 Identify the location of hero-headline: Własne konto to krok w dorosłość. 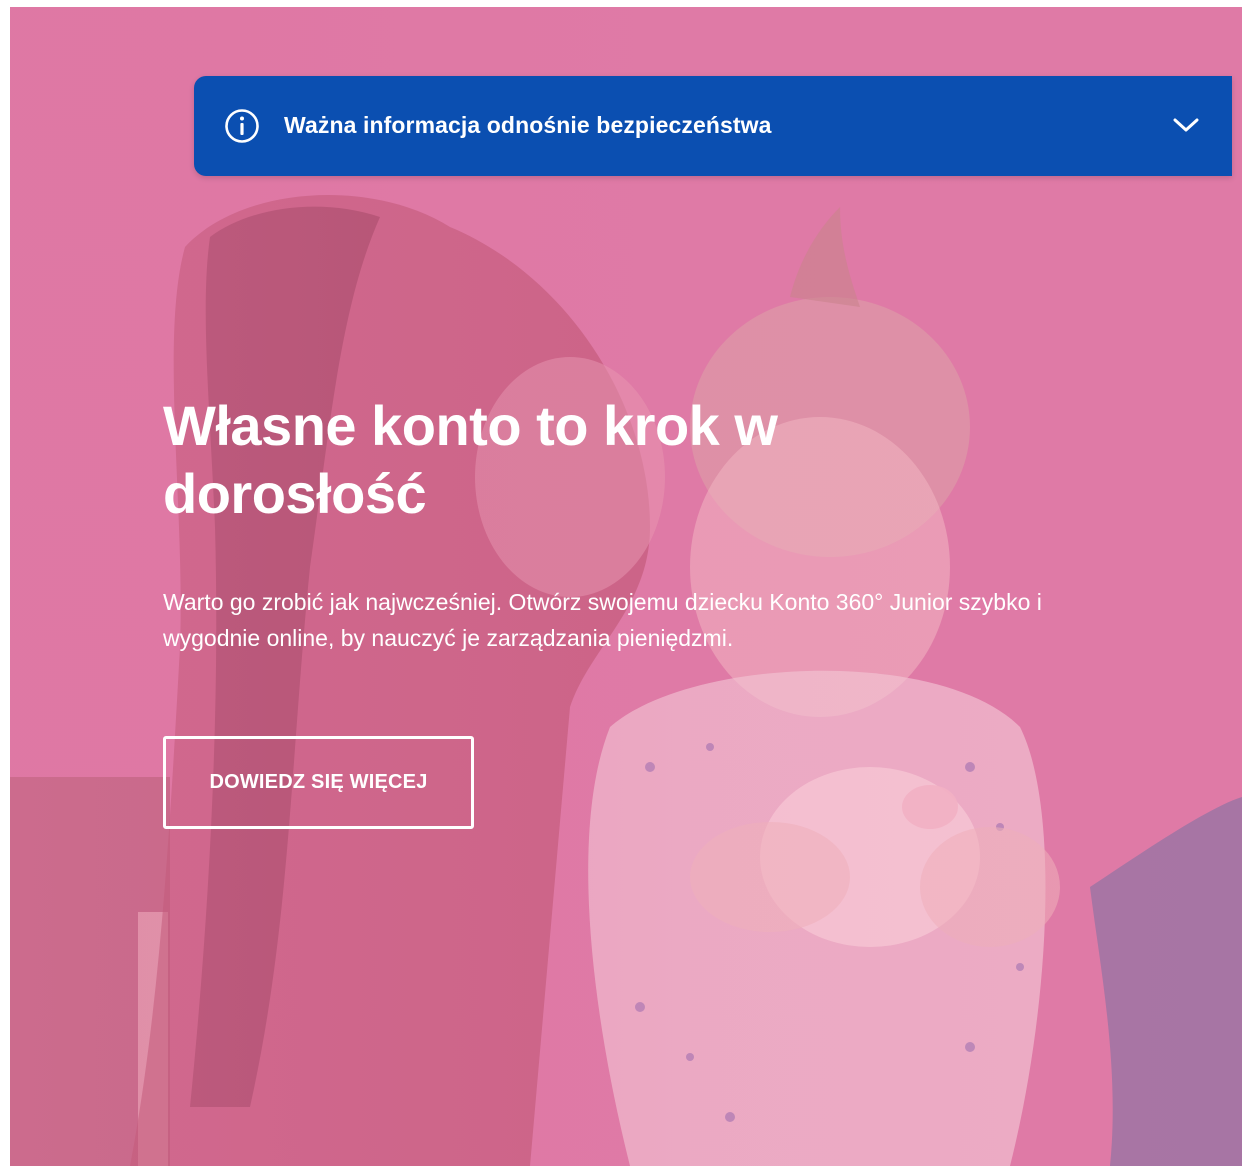
(470, 459).